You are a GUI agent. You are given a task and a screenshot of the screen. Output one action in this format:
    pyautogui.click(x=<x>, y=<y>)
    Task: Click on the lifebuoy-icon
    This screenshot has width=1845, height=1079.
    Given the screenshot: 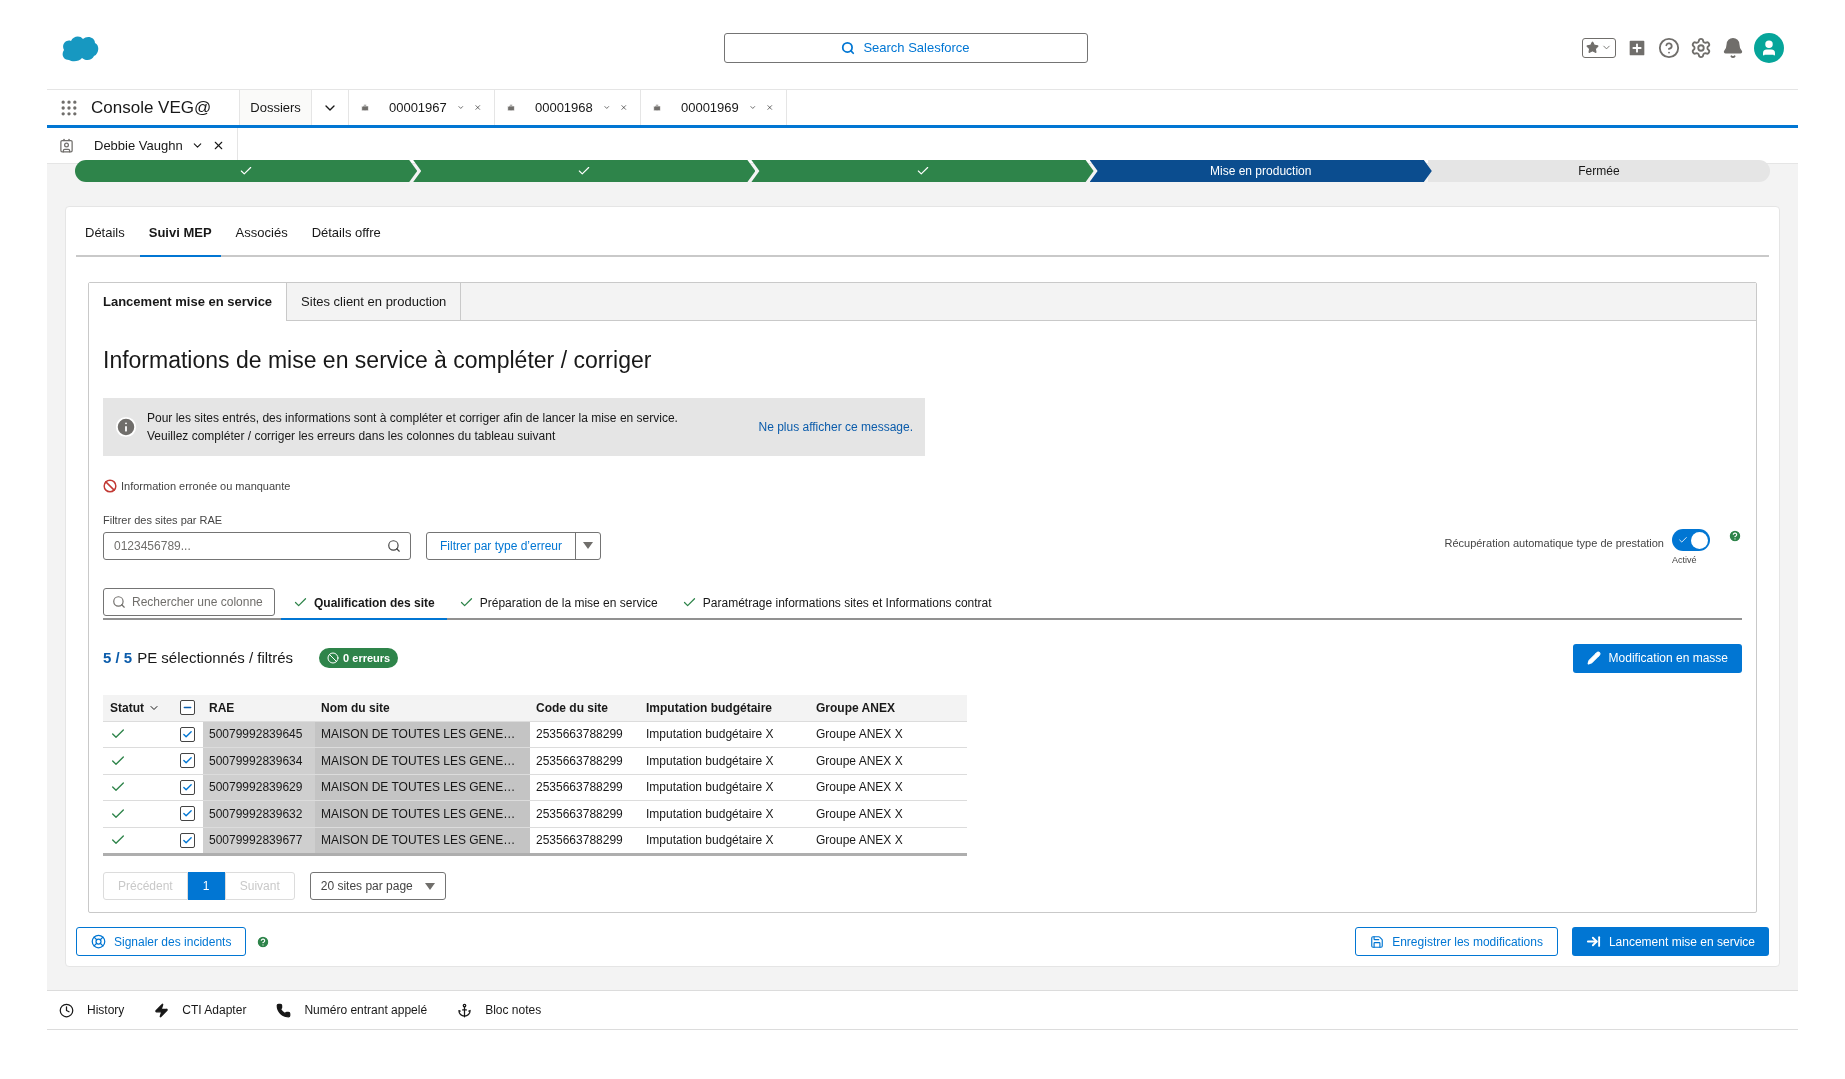 What is the action you would take?
    pyautogui.click(x=98, y=941)
    